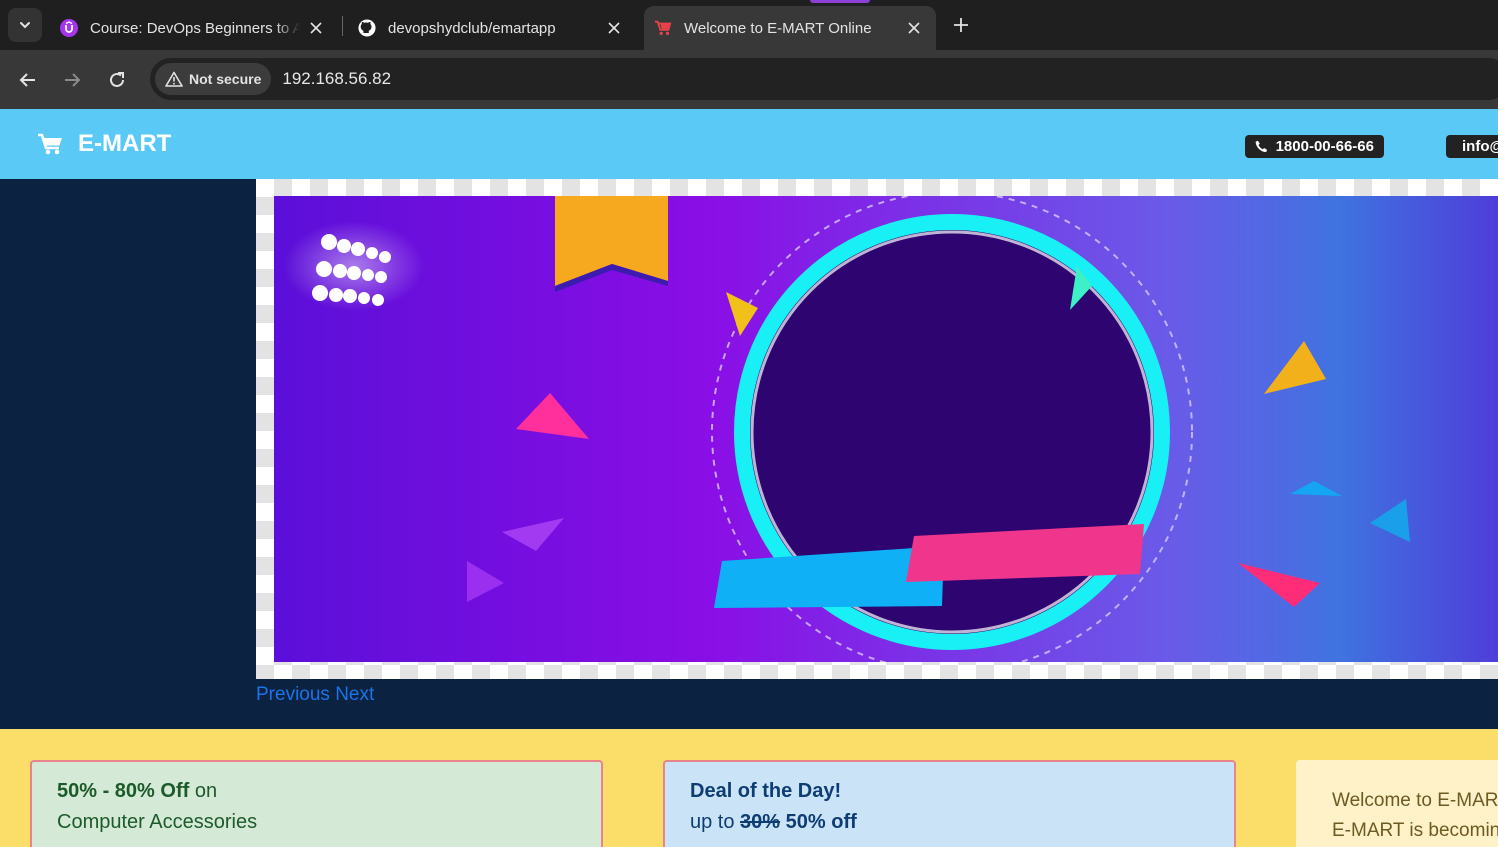 Image resolution: width=1498 pixels, height=847 pixels. I want to click on plus-icon, so click(961, 25).